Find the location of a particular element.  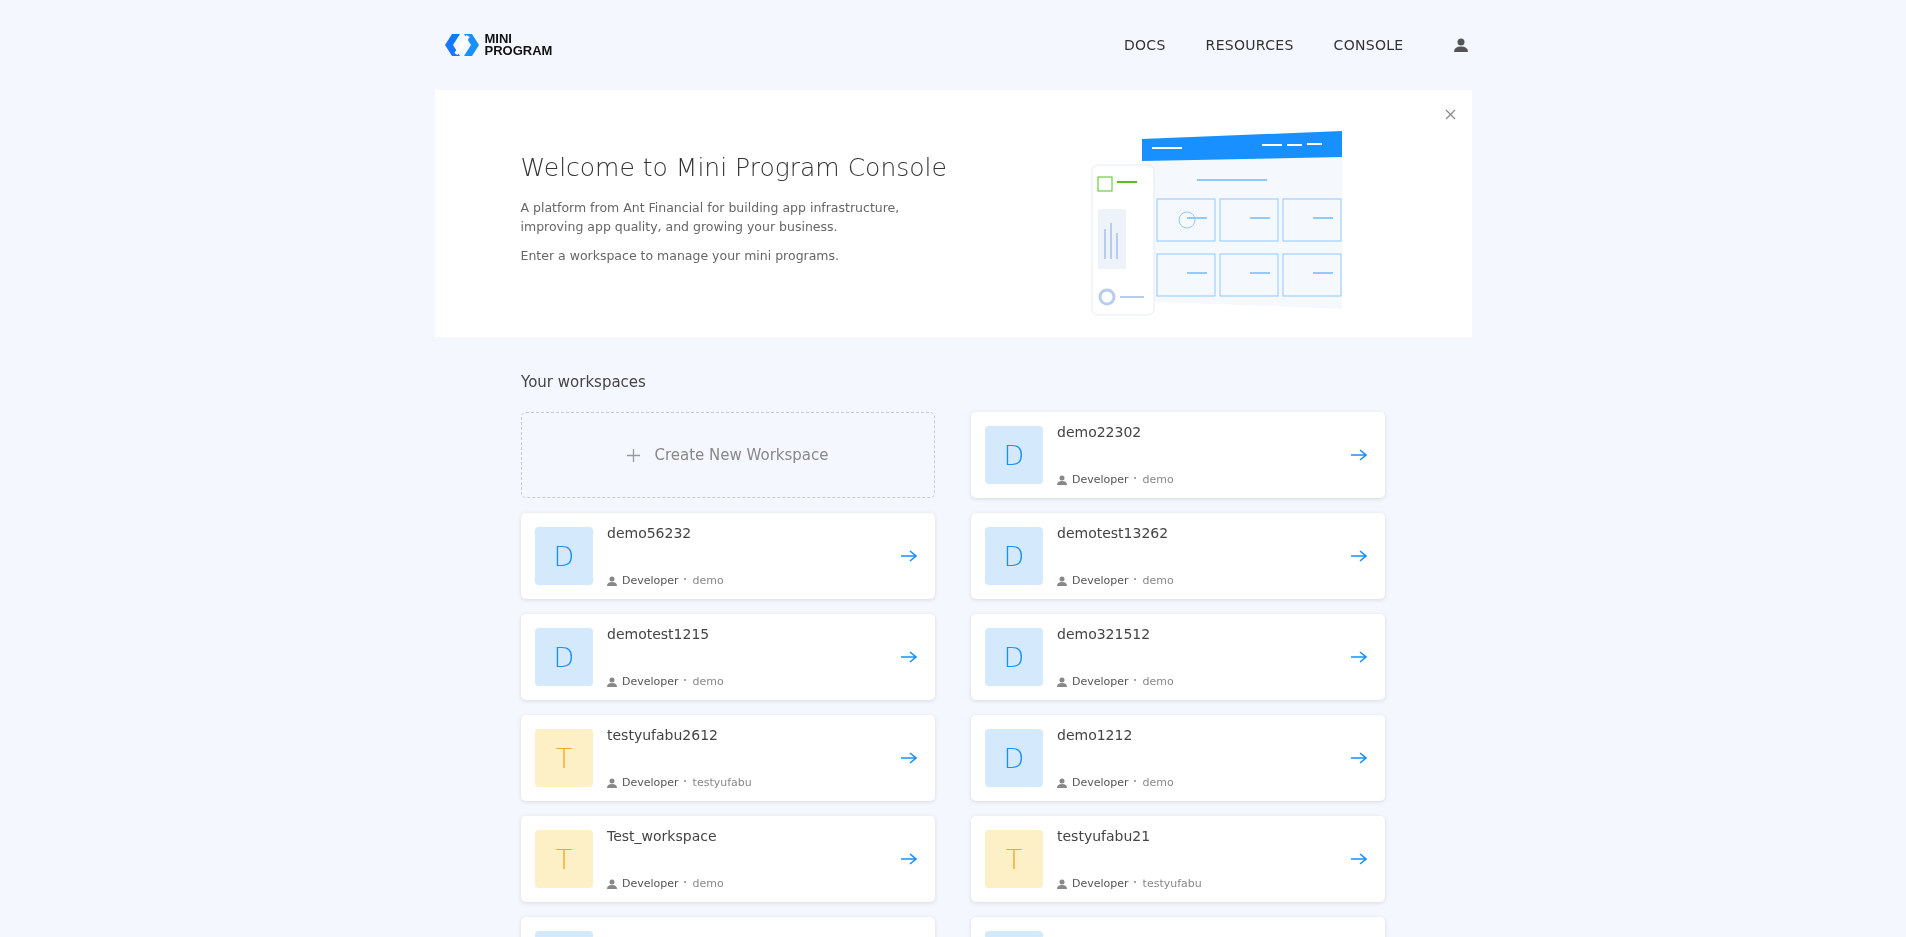

nav-link: RESOURCES is located at coordinates (1249, 45).